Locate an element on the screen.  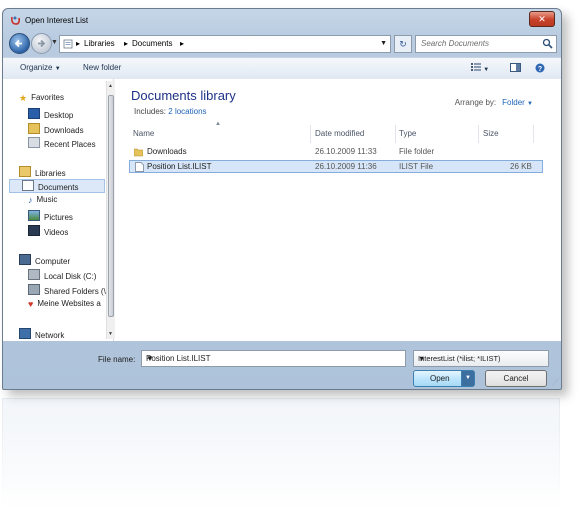
column-type: Type is located at coordinates (407, 133).